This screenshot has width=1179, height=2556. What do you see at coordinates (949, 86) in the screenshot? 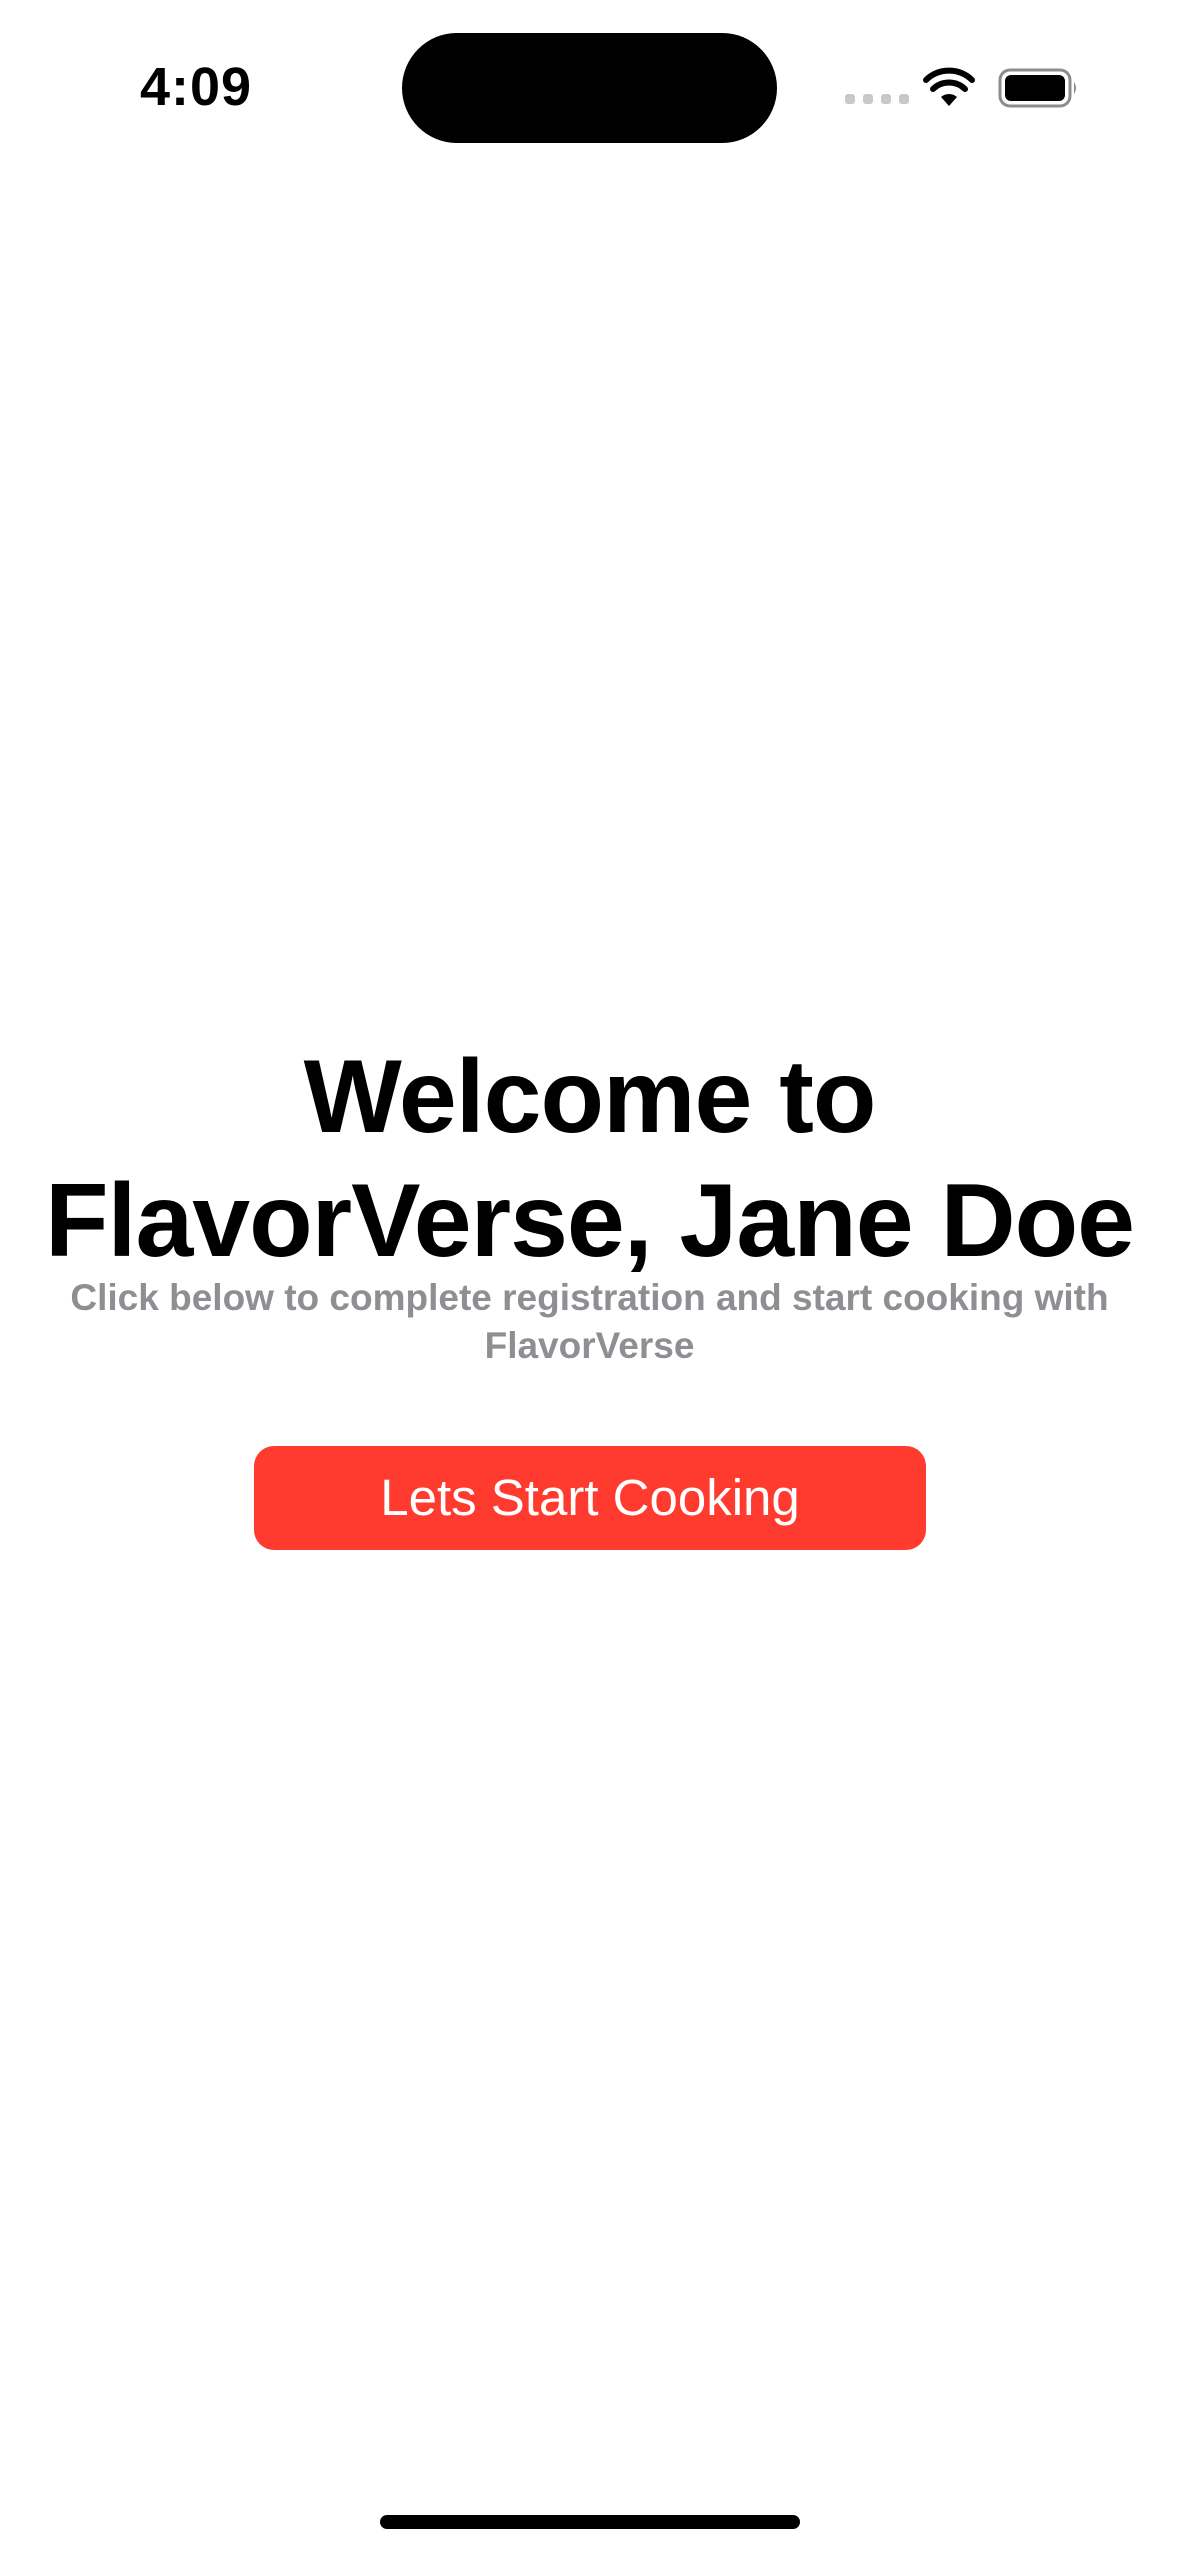
I see `wifi-icon` at bounding box center [949, 86].